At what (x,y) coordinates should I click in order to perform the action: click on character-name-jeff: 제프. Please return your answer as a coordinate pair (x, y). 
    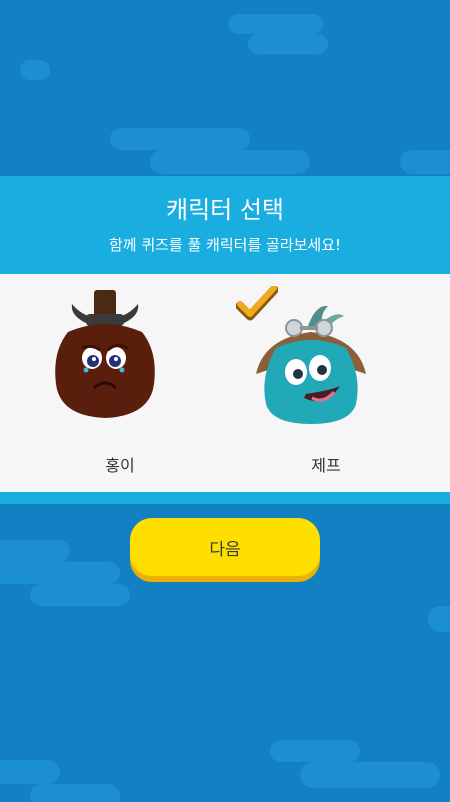
    Looking at the image, I should click on (326, 465).